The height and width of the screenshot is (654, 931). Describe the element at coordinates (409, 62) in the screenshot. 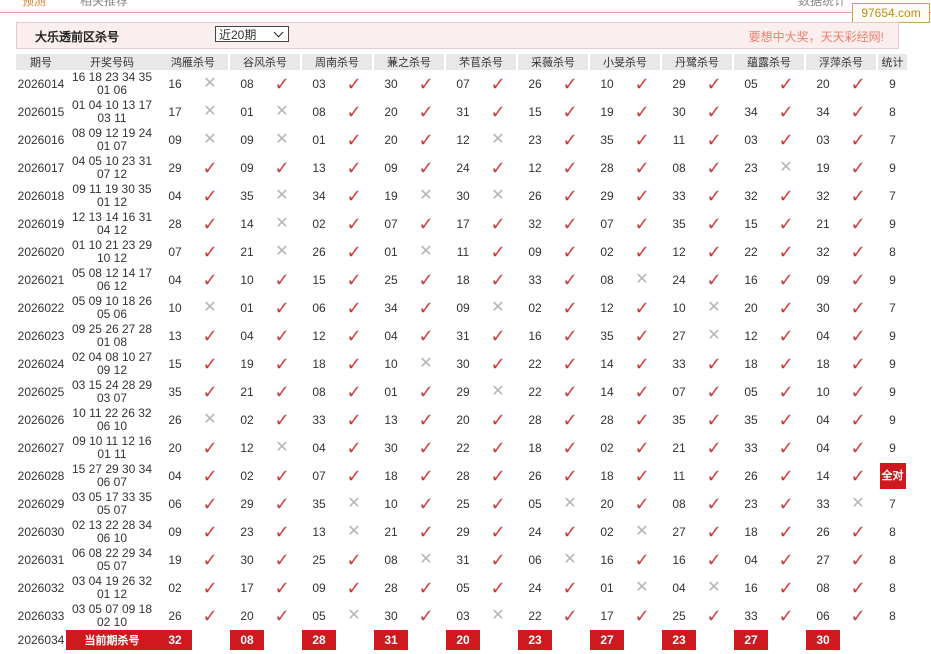

I see `header-expert: 蒹之杀号` at that location.